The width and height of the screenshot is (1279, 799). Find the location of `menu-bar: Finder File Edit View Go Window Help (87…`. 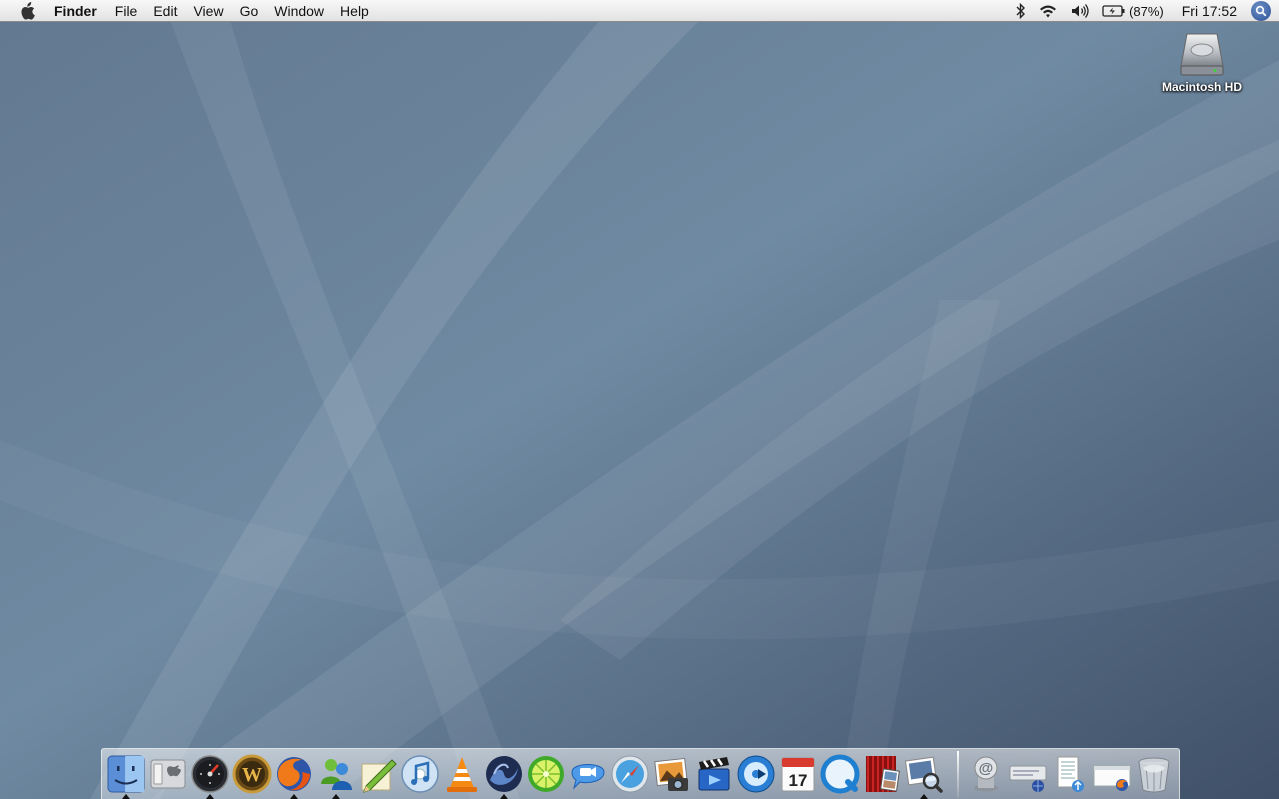

menu-bar: Finder File Edit View Go Window Help (87… is located at coordinates (639, 11).